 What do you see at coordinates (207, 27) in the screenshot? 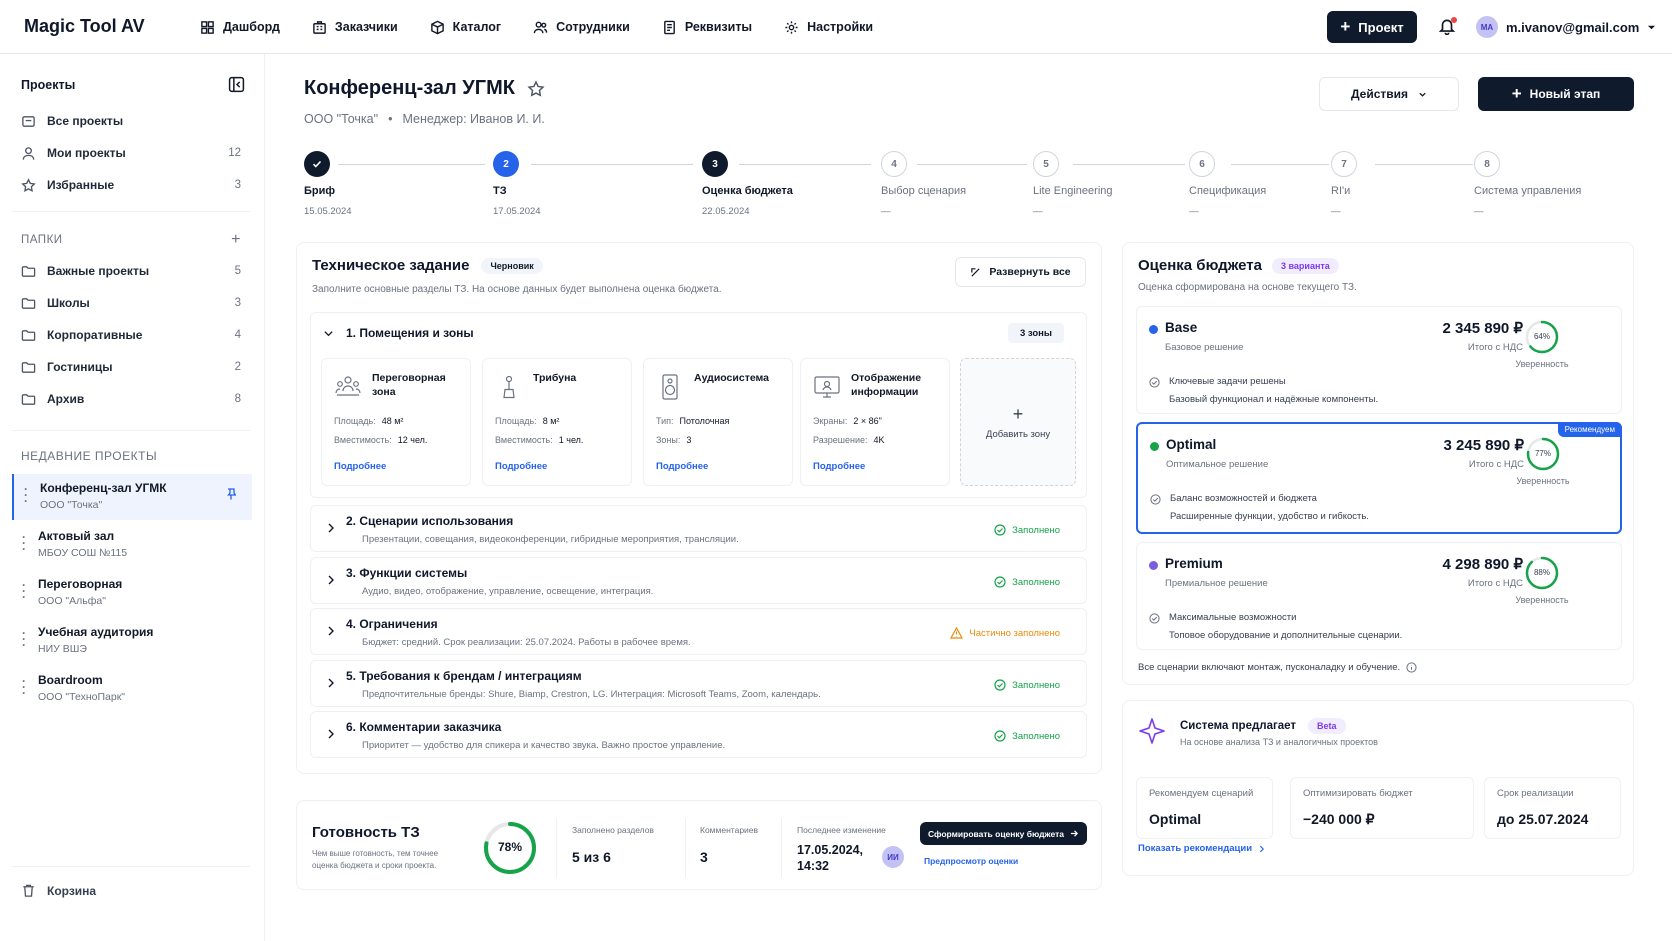
I see `dashboard-icon` at bounding box center [207, 27].